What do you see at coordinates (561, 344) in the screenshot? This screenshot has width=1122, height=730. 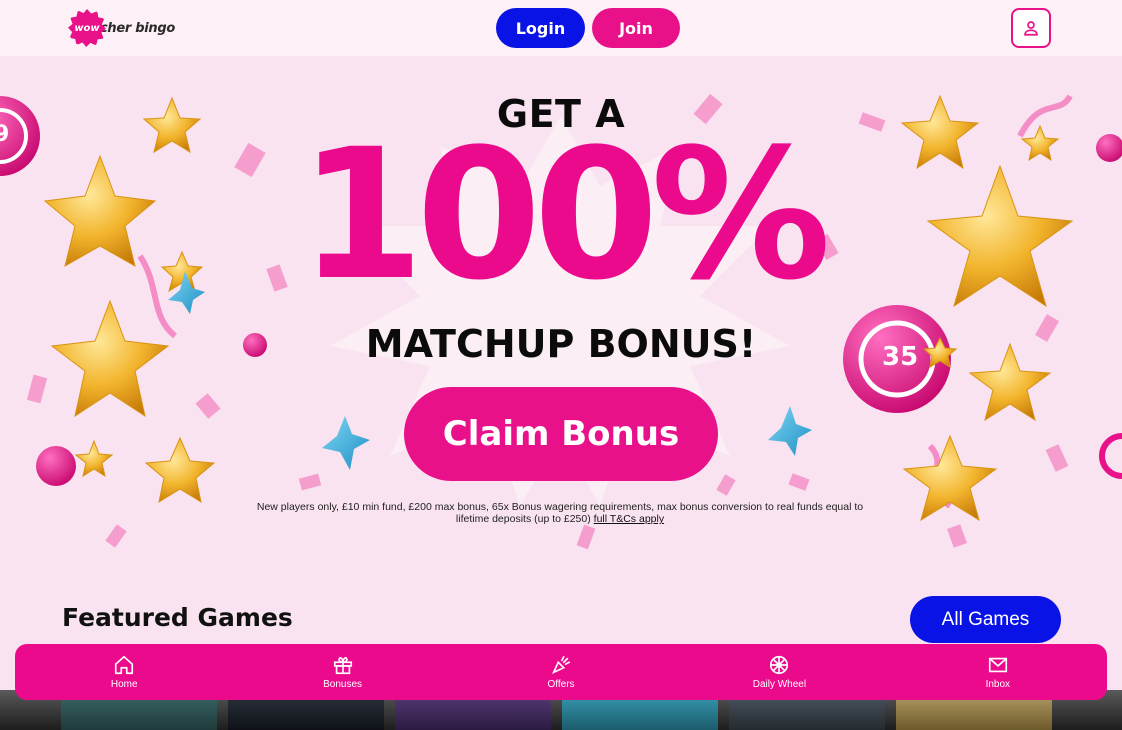 I see `hero-matchup-bonus: MATCHUP BONUS!` at bounding box center [561, 344].